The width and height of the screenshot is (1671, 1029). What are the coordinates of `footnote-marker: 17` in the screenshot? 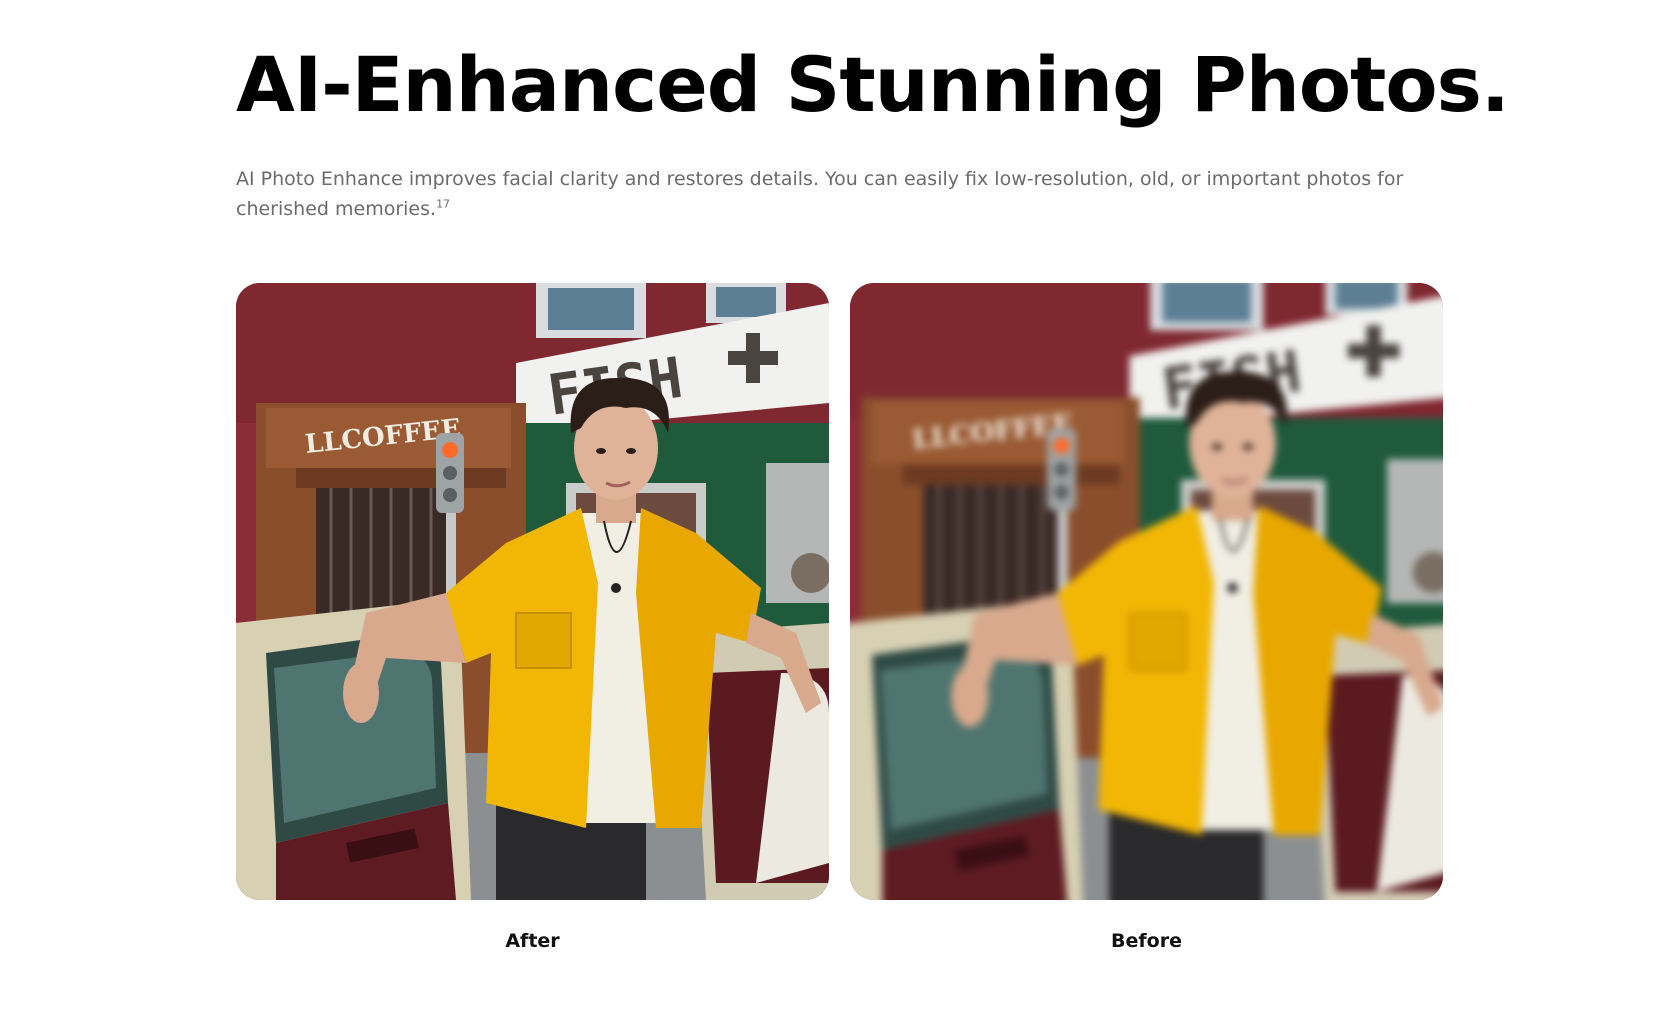 It's located at (443, 204).